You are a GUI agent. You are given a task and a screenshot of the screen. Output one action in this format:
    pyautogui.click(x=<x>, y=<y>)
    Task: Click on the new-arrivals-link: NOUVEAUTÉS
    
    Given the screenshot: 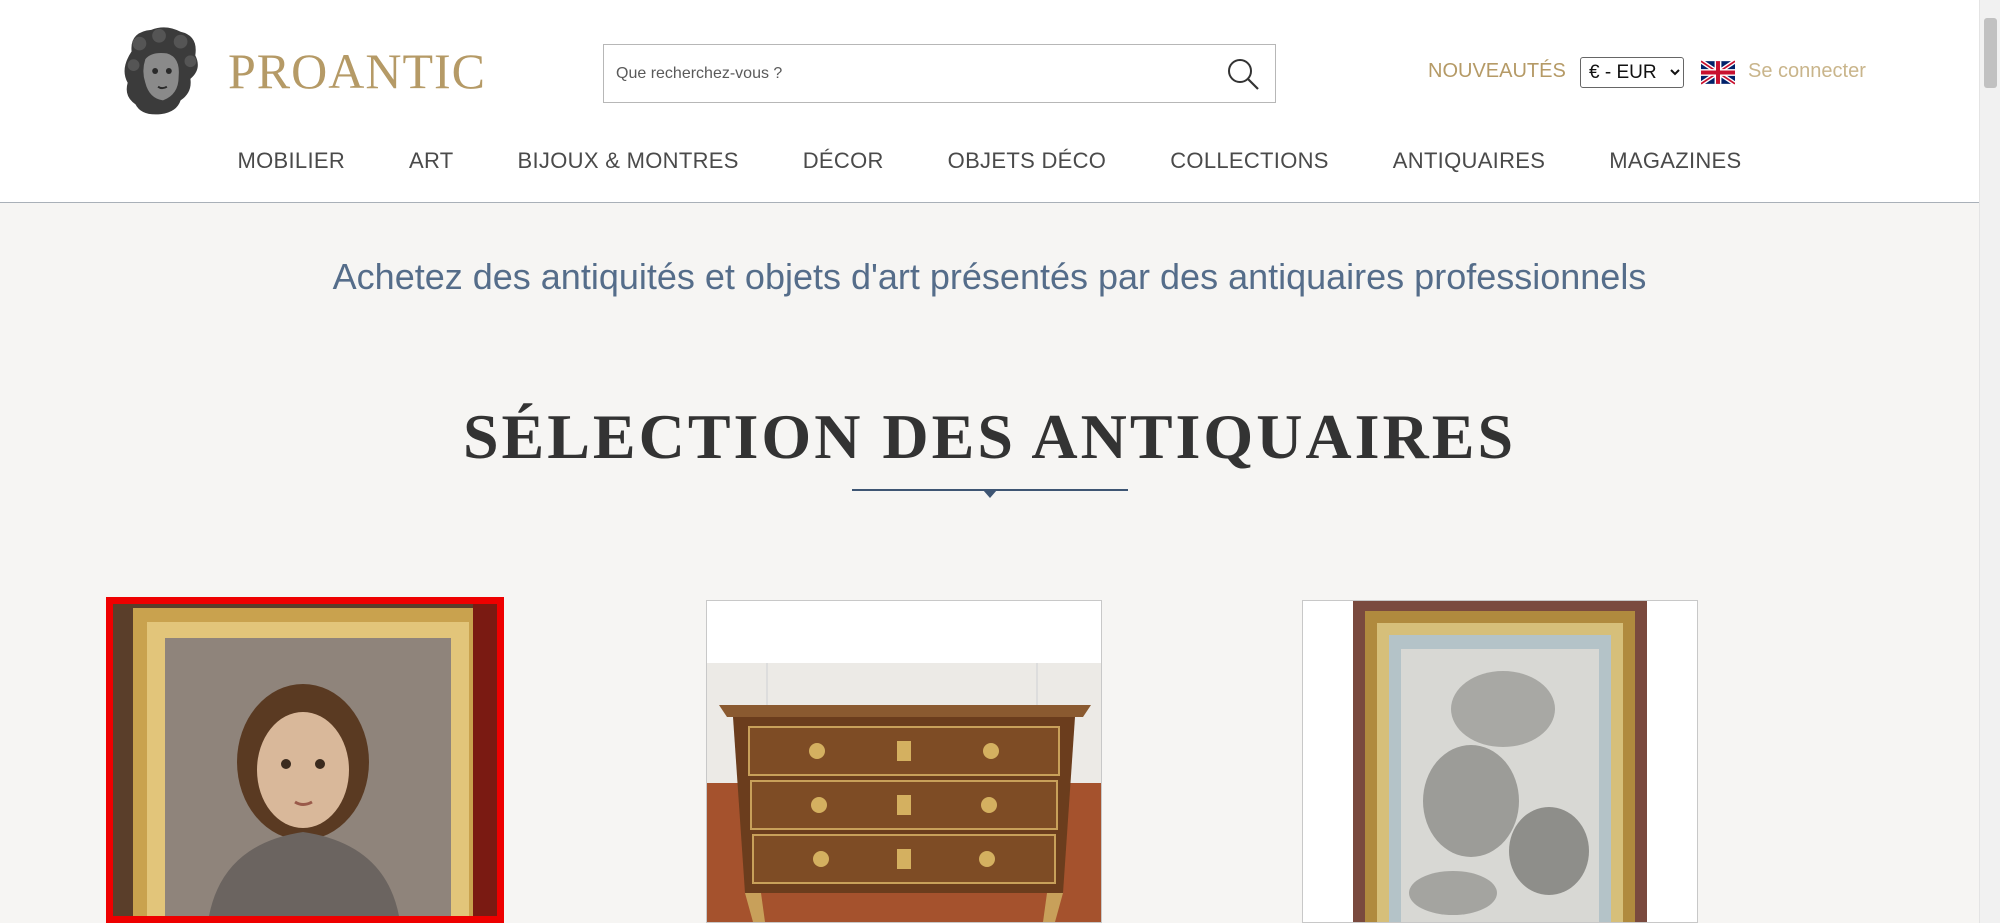 What is the action you would take?
    pyautogui.click(x=1497, y=71)
    